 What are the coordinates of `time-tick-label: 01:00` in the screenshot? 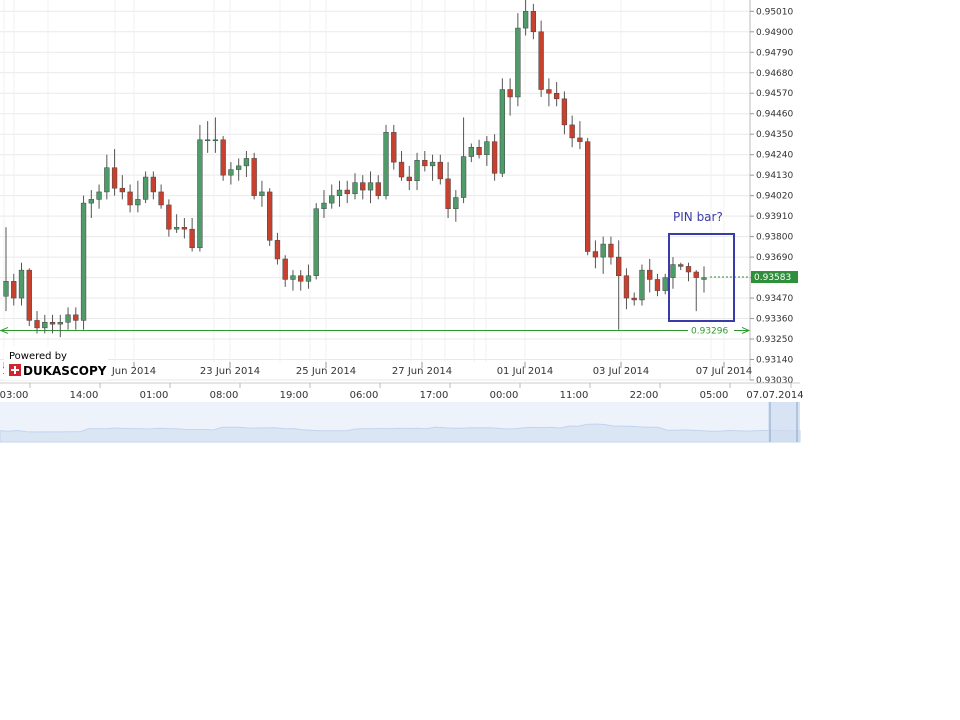 It's located at (154, 395).